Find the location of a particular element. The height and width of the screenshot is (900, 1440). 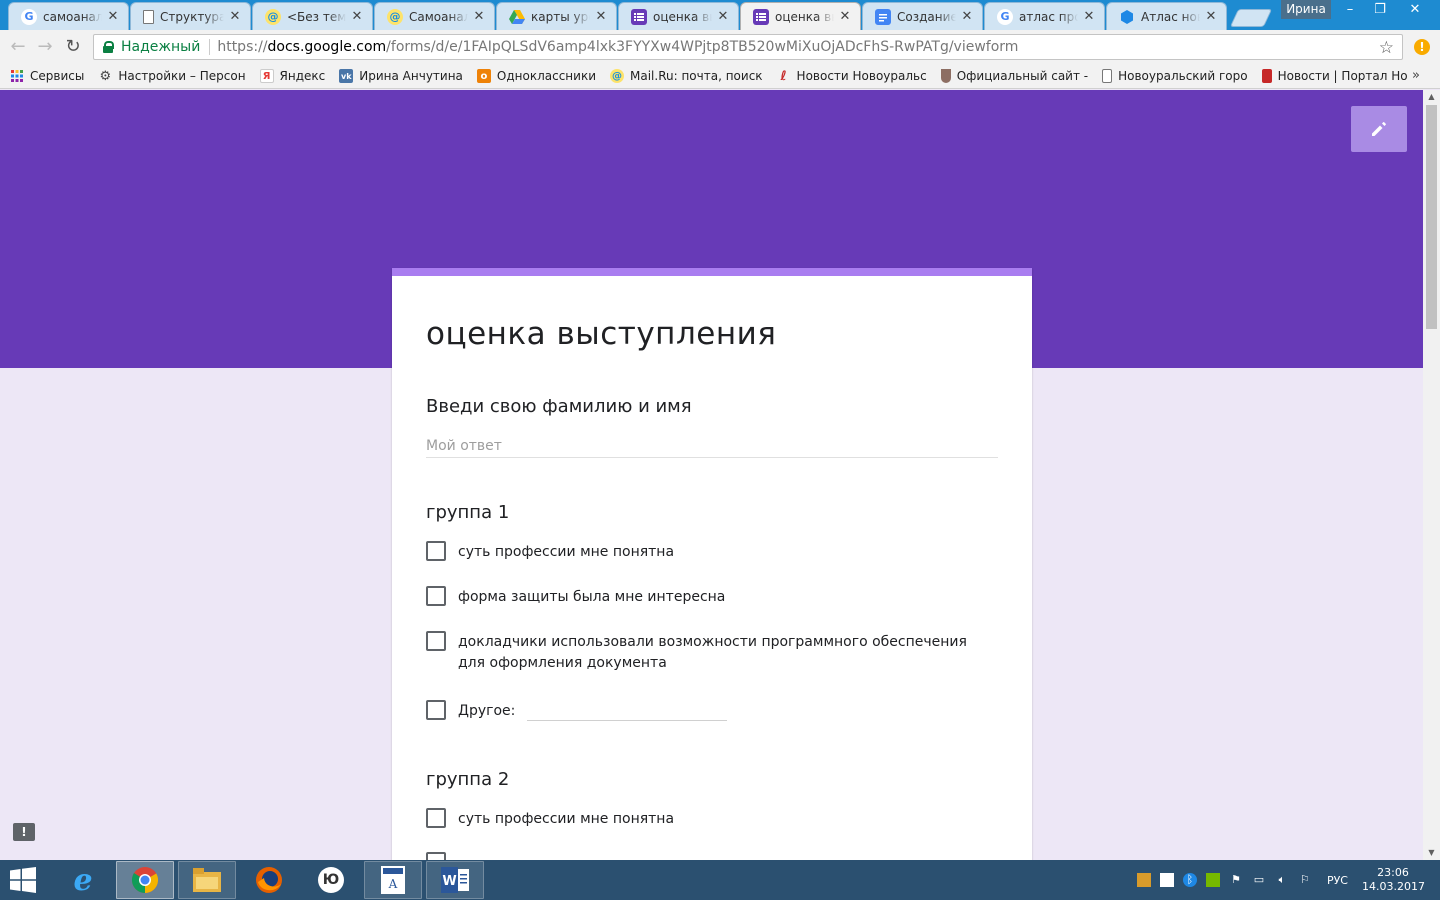

atlas-icon is located at coordinates (1127, 17).